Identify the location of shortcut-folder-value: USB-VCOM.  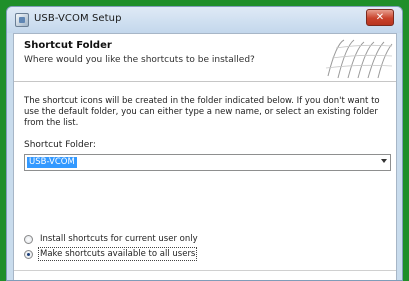
(52, 162).